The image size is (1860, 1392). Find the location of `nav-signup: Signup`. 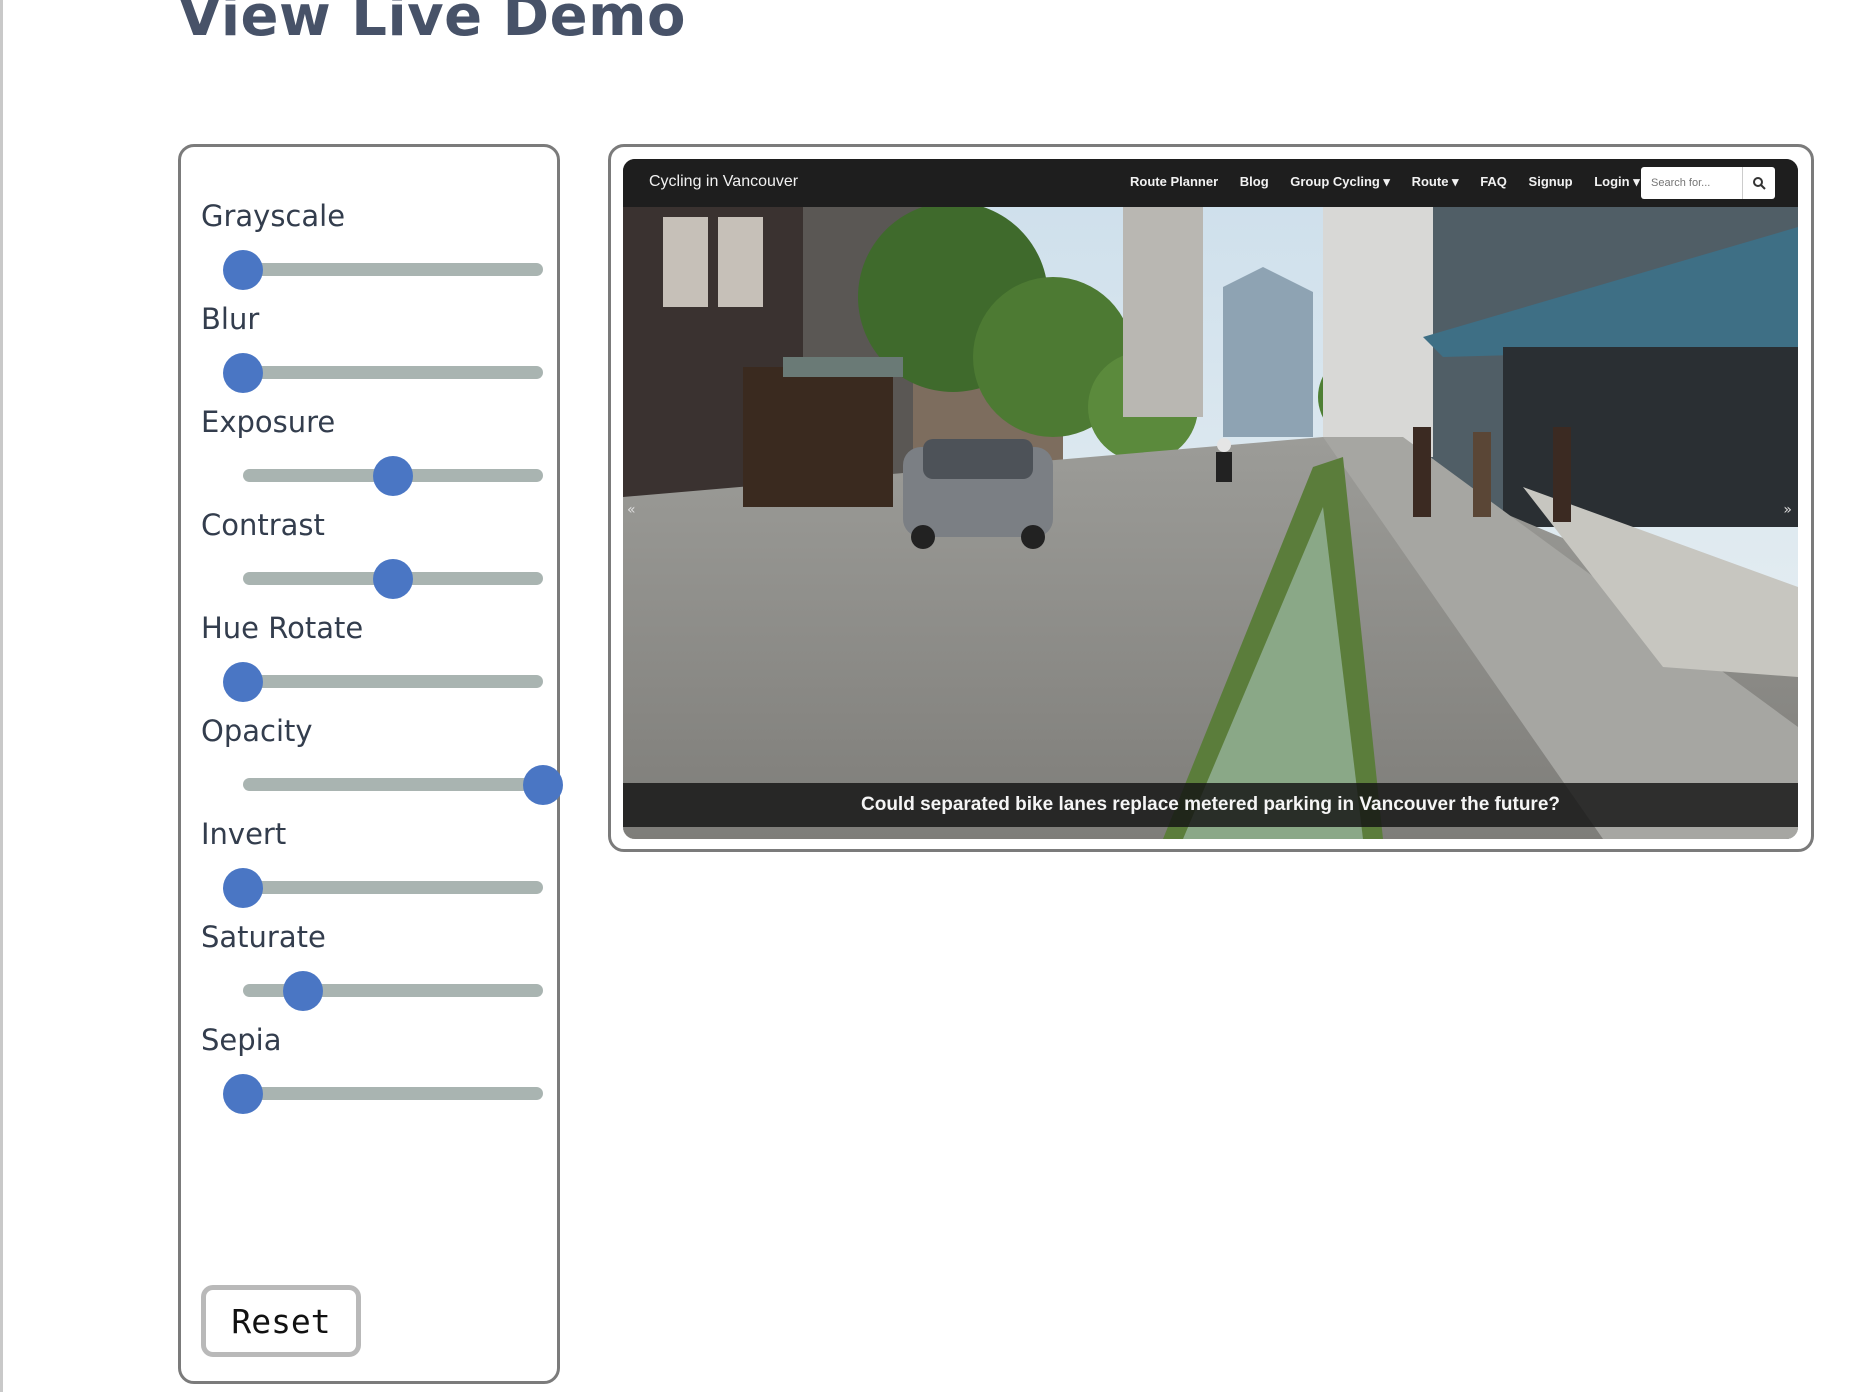

nav-signup: Signup is located at coordinates (1551, 181).